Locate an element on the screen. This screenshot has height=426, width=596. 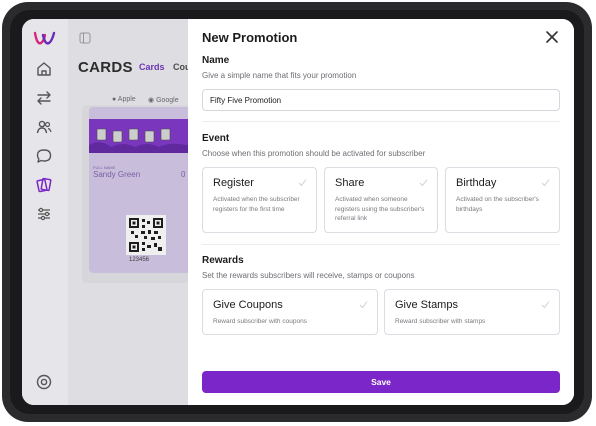
reward-option-label: Give Stamps is located at coordinates (426, 305).